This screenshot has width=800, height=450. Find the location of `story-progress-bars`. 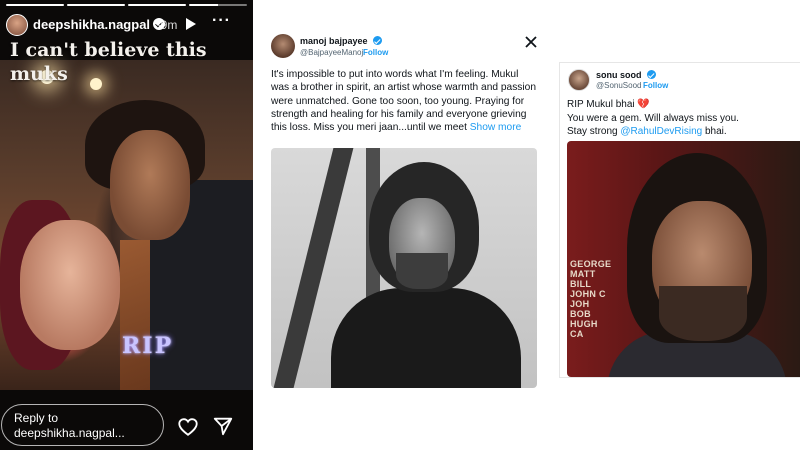

story-progress-bars is located at coordinates (126, 5).